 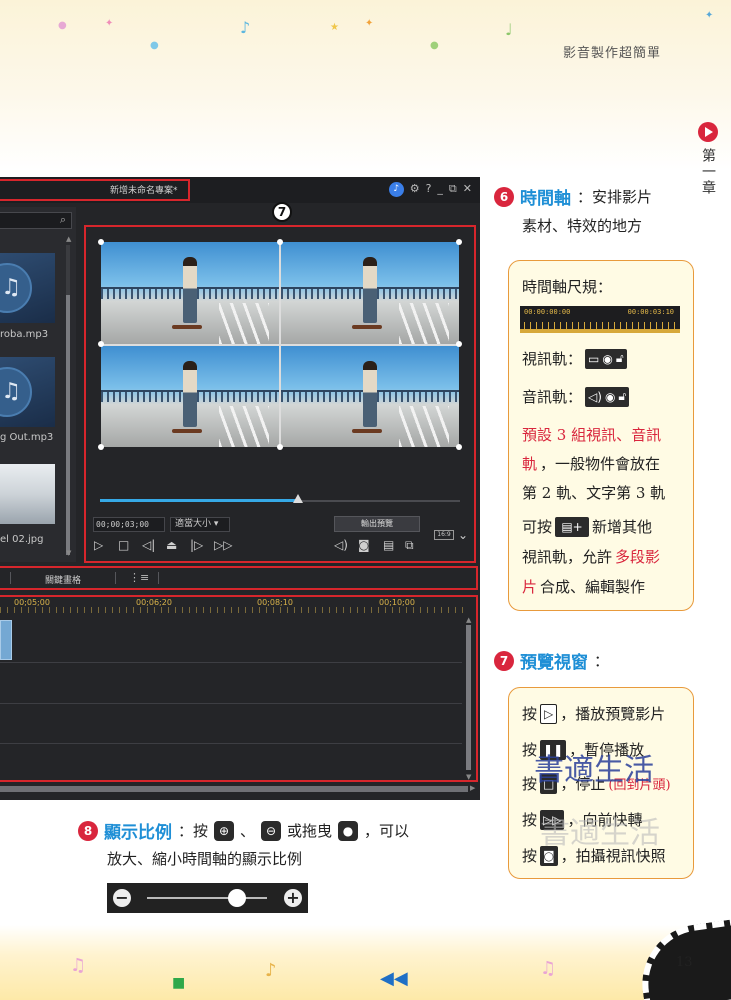 I want to click on restore-icon: ⧉, so click(x=453, y=189).